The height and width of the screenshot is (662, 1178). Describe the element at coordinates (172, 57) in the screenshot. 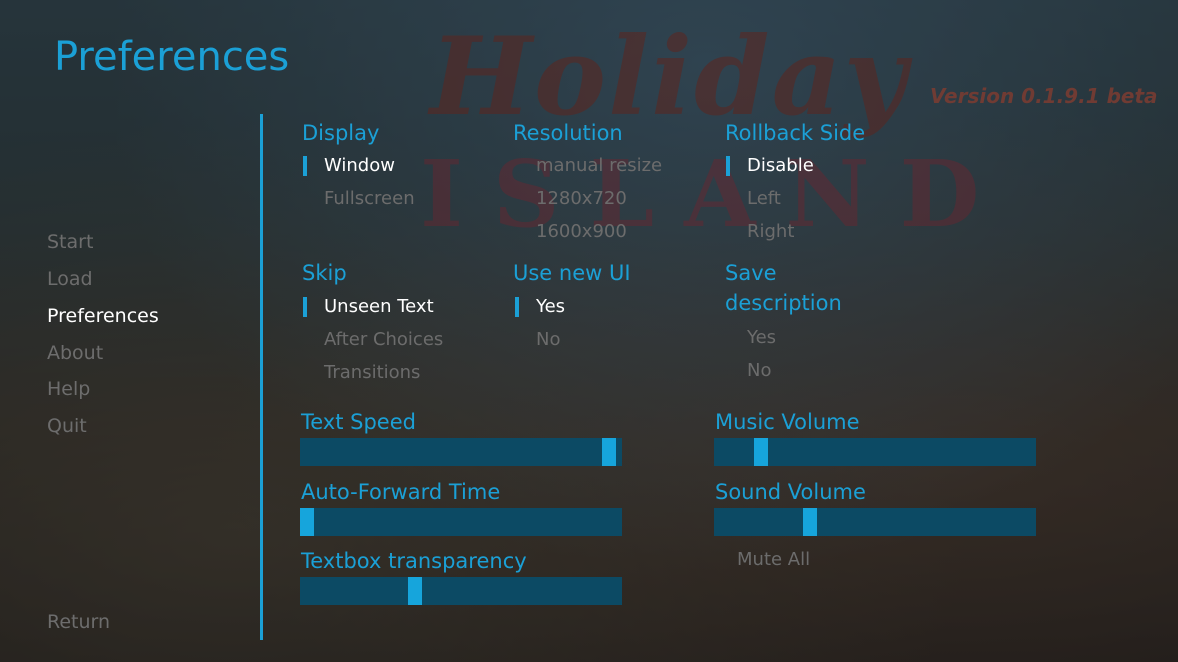

I see `page-title: Preferences` at that location.